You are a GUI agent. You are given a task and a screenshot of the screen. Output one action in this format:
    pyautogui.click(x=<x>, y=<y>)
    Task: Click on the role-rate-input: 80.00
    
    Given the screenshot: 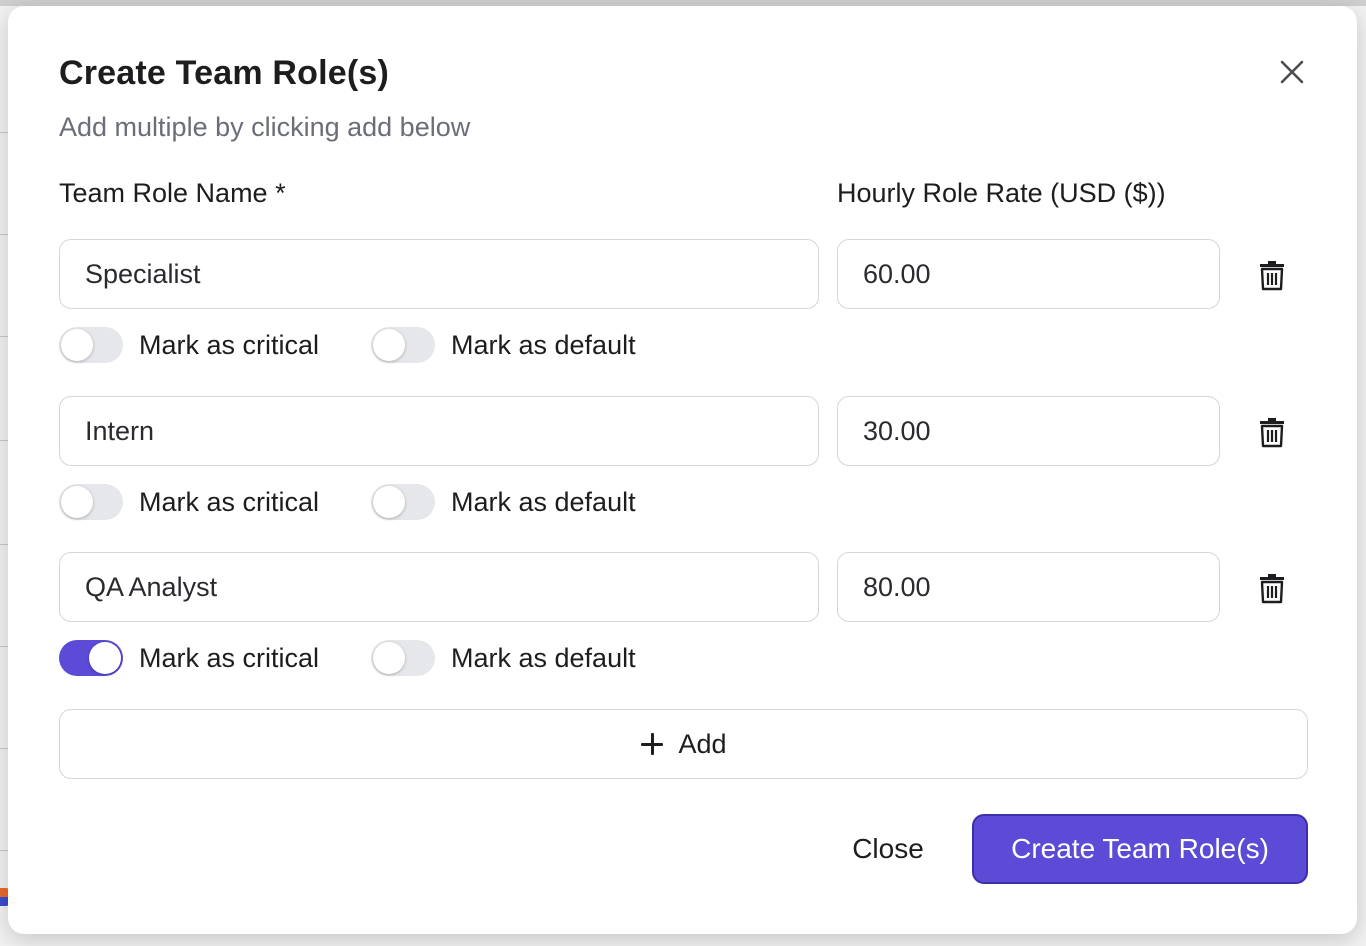 What is the action you would take?
    pyautogui.click(x=1028, y=587)
    